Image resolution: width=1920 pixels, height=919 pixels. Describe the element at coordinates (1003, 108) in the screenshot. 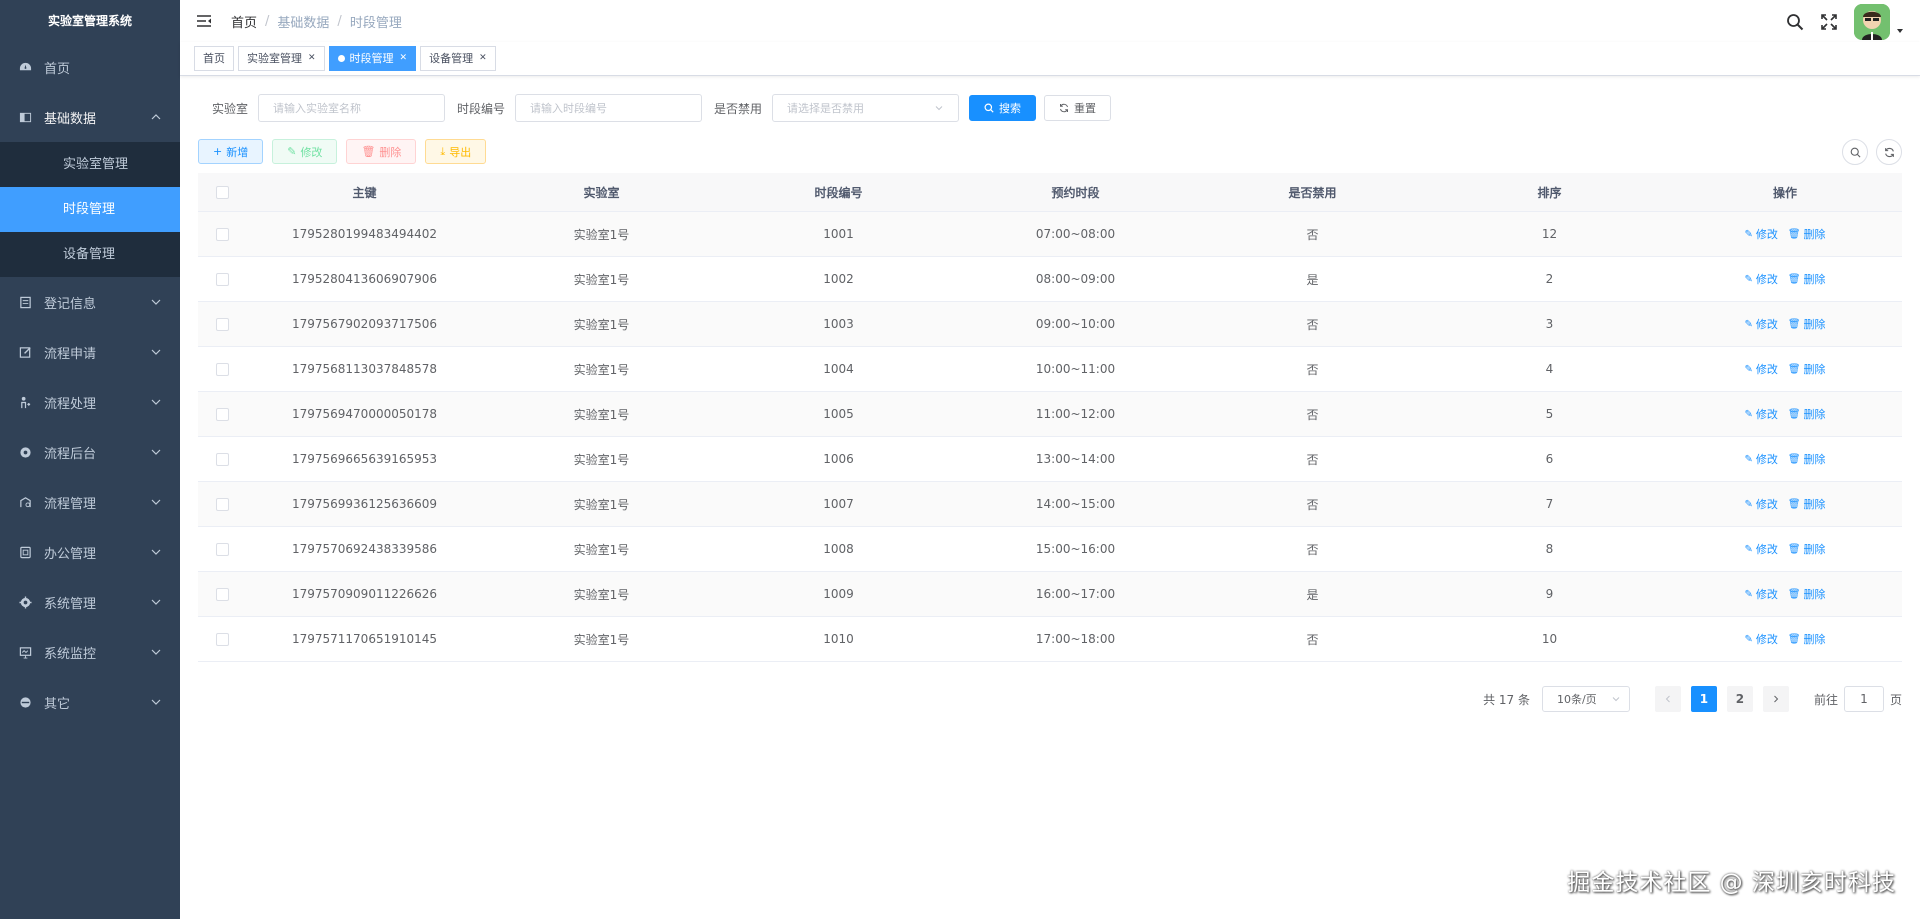

I see `search-button: 搜索` at that location.